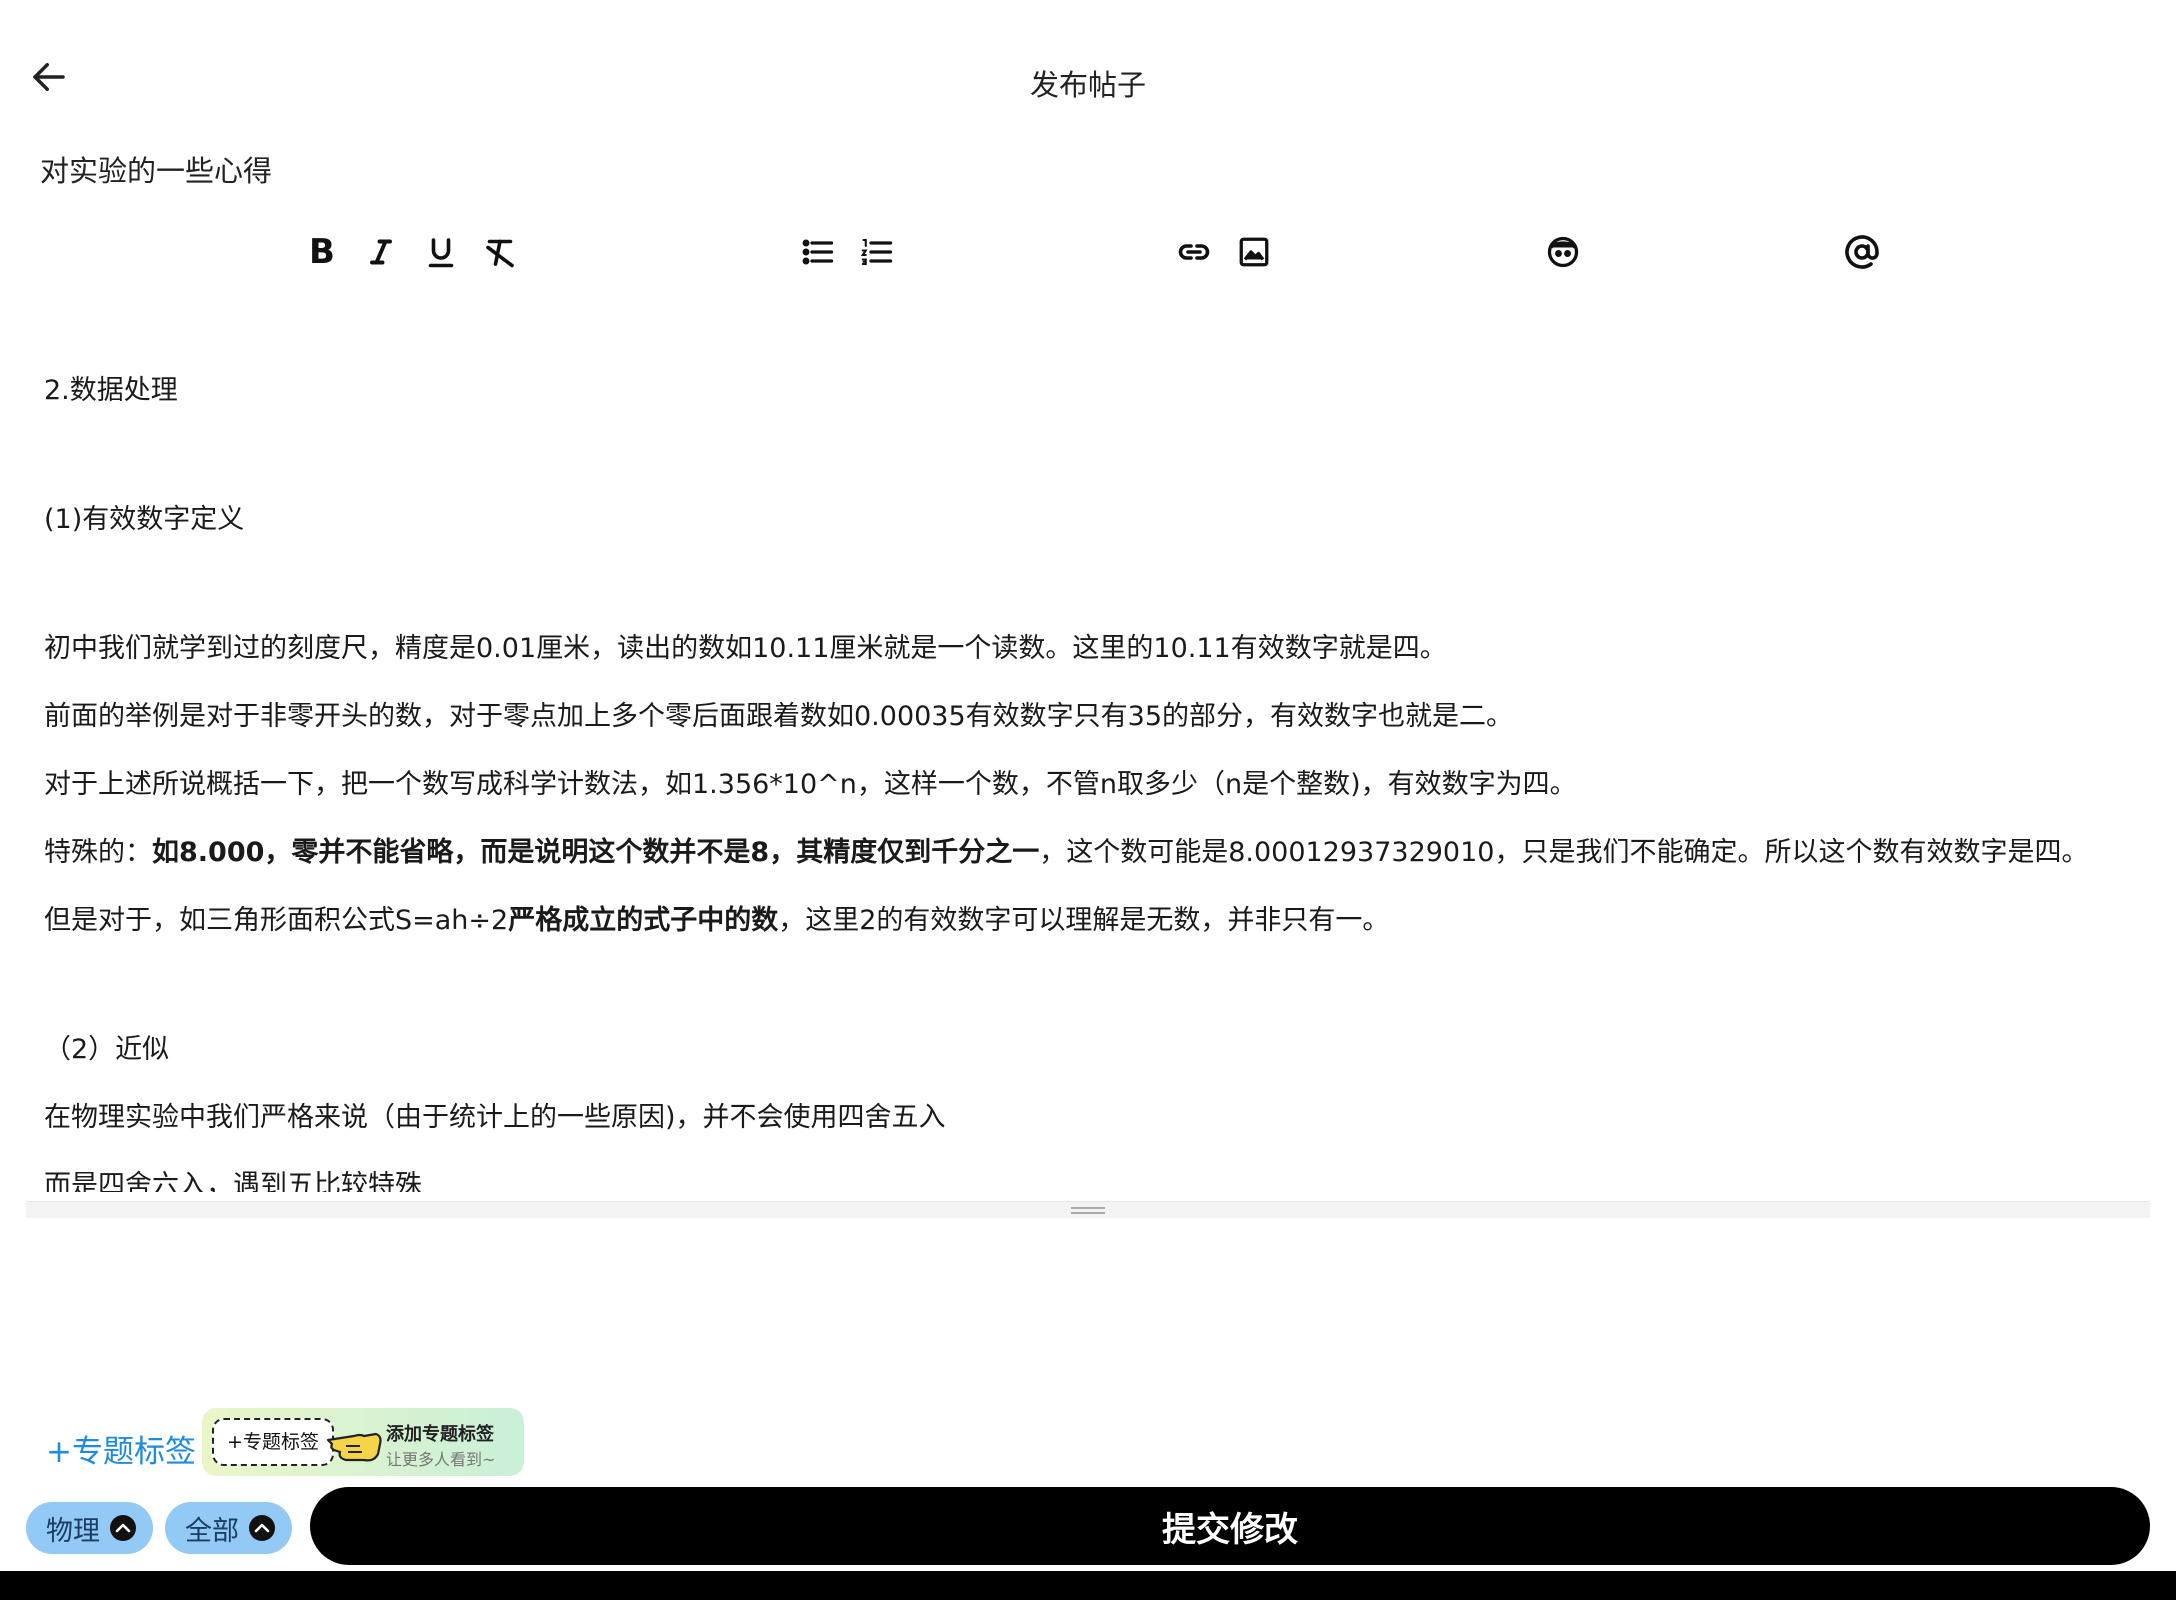 Image resolution: width=2176 pixels, height=1600 pixels. I want to click on scope-selector: 全部, so click(228, 1528).